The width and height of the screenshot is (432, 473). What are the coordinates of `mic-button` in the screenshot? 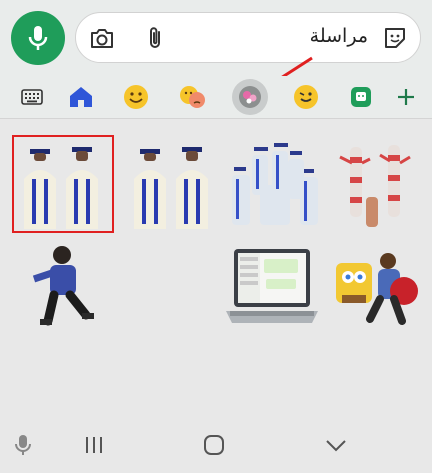 It's located at (38, 38).